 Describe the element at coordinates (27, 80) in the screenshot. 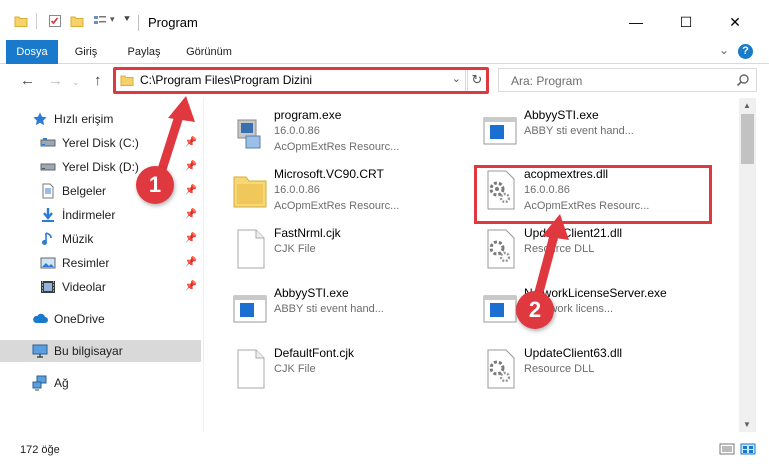

I see `back-button: ←` at that location.